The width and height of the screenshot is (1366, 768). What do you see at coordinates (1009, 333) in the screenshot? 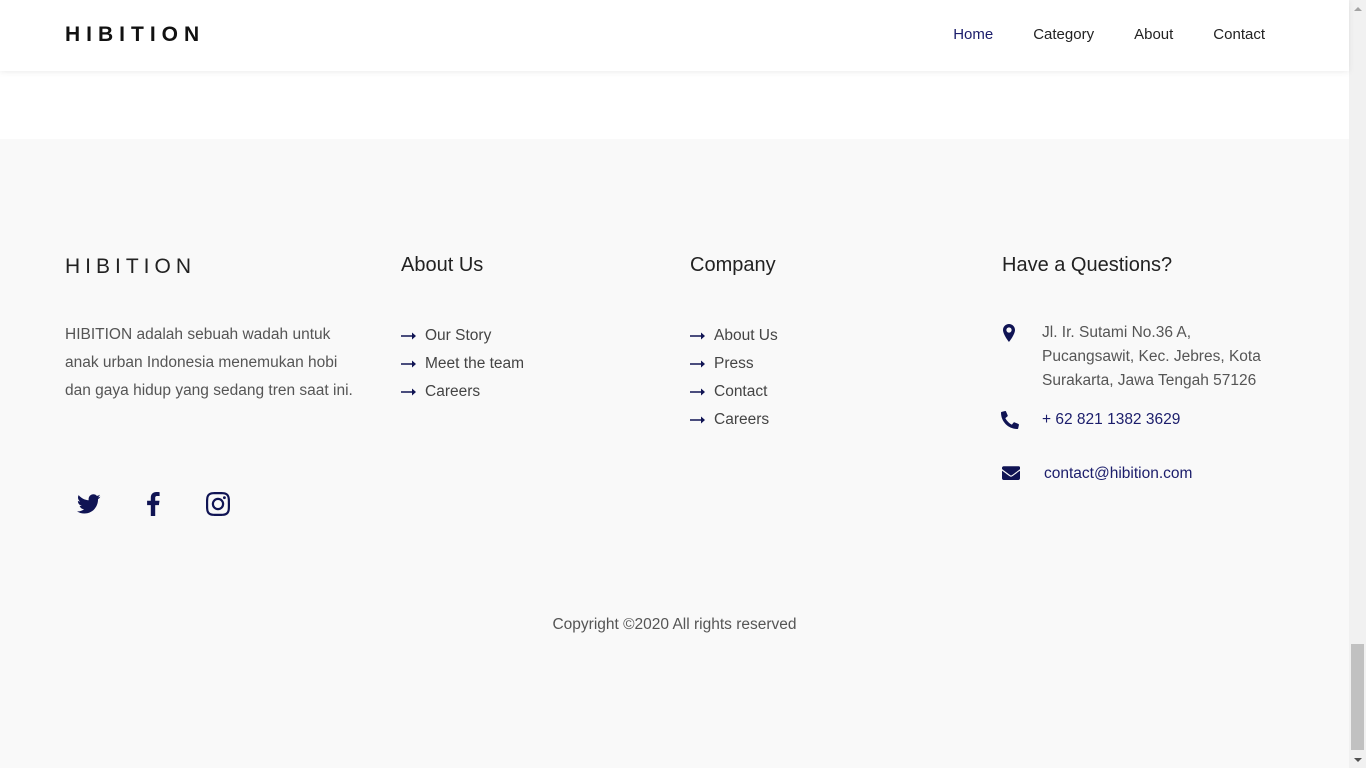
I see `map-marker-icon` at bounding box center [1009, 333].